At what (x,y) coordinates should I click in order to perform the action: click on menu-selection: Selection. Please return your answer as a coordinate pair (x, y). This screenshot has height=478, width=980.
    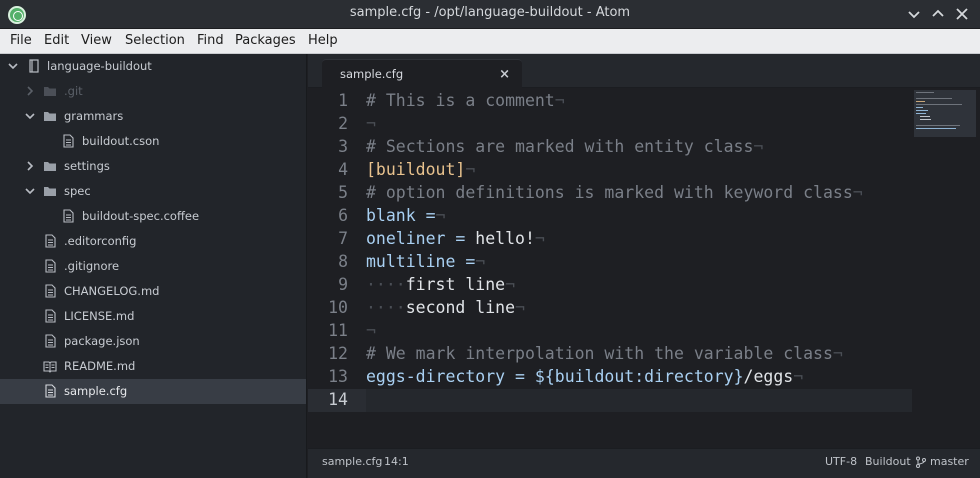
    Looking at the image, I should click on (155, 40).